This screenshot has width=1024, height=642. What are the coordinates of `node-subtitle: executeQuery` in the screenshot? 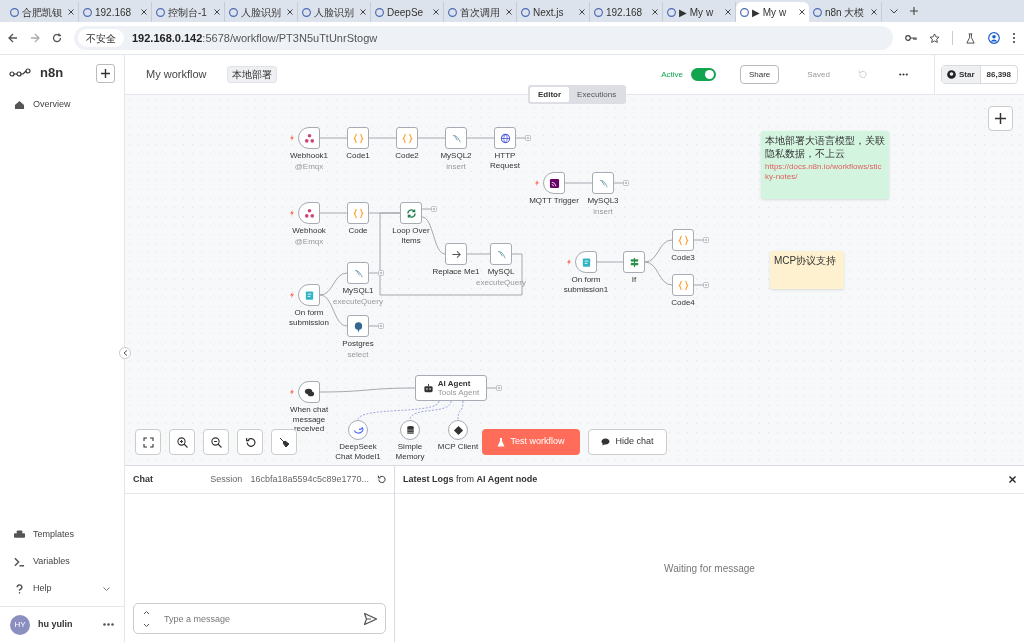 It's located at (501, 282).